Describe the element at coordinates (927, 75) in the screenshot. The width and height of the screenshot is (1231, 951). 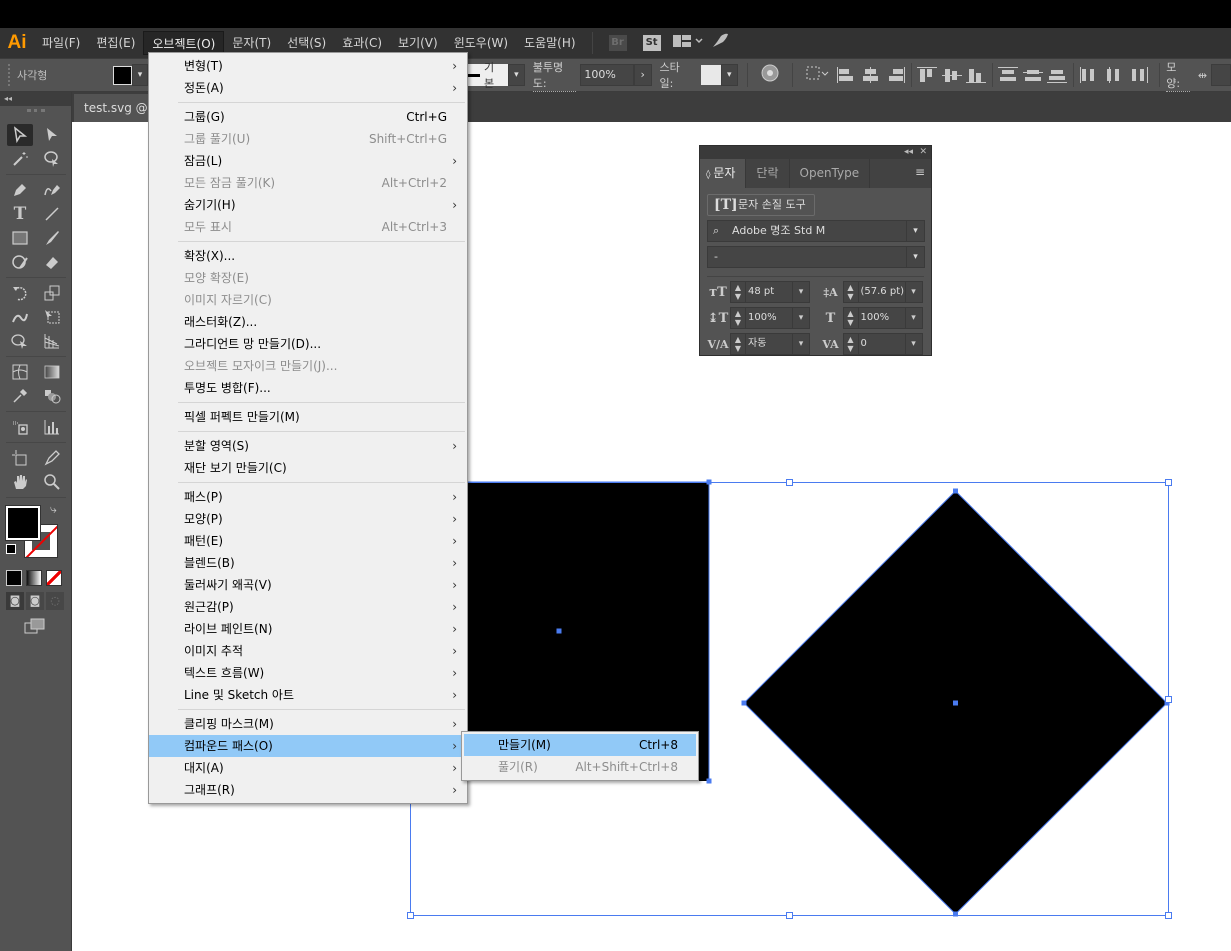
I see `align-top-icon` at that location.